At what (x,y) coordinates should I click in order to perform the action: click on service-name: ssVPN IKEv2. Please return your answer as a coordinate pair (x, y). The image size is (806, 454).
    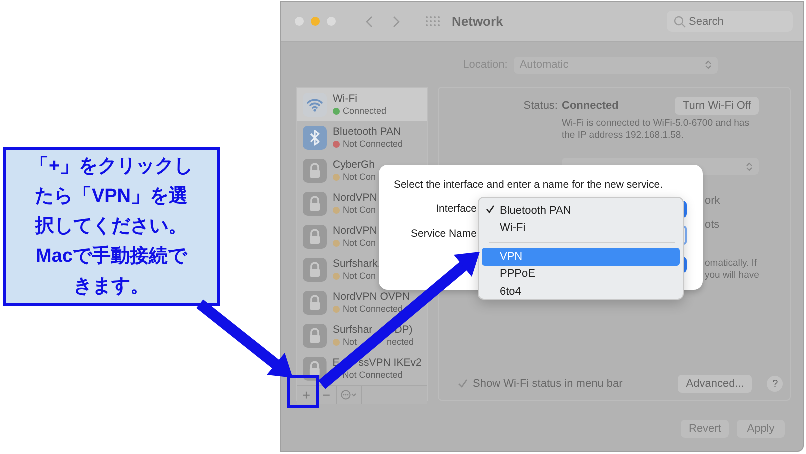
    Looking at the image, I should click on (390, 363).